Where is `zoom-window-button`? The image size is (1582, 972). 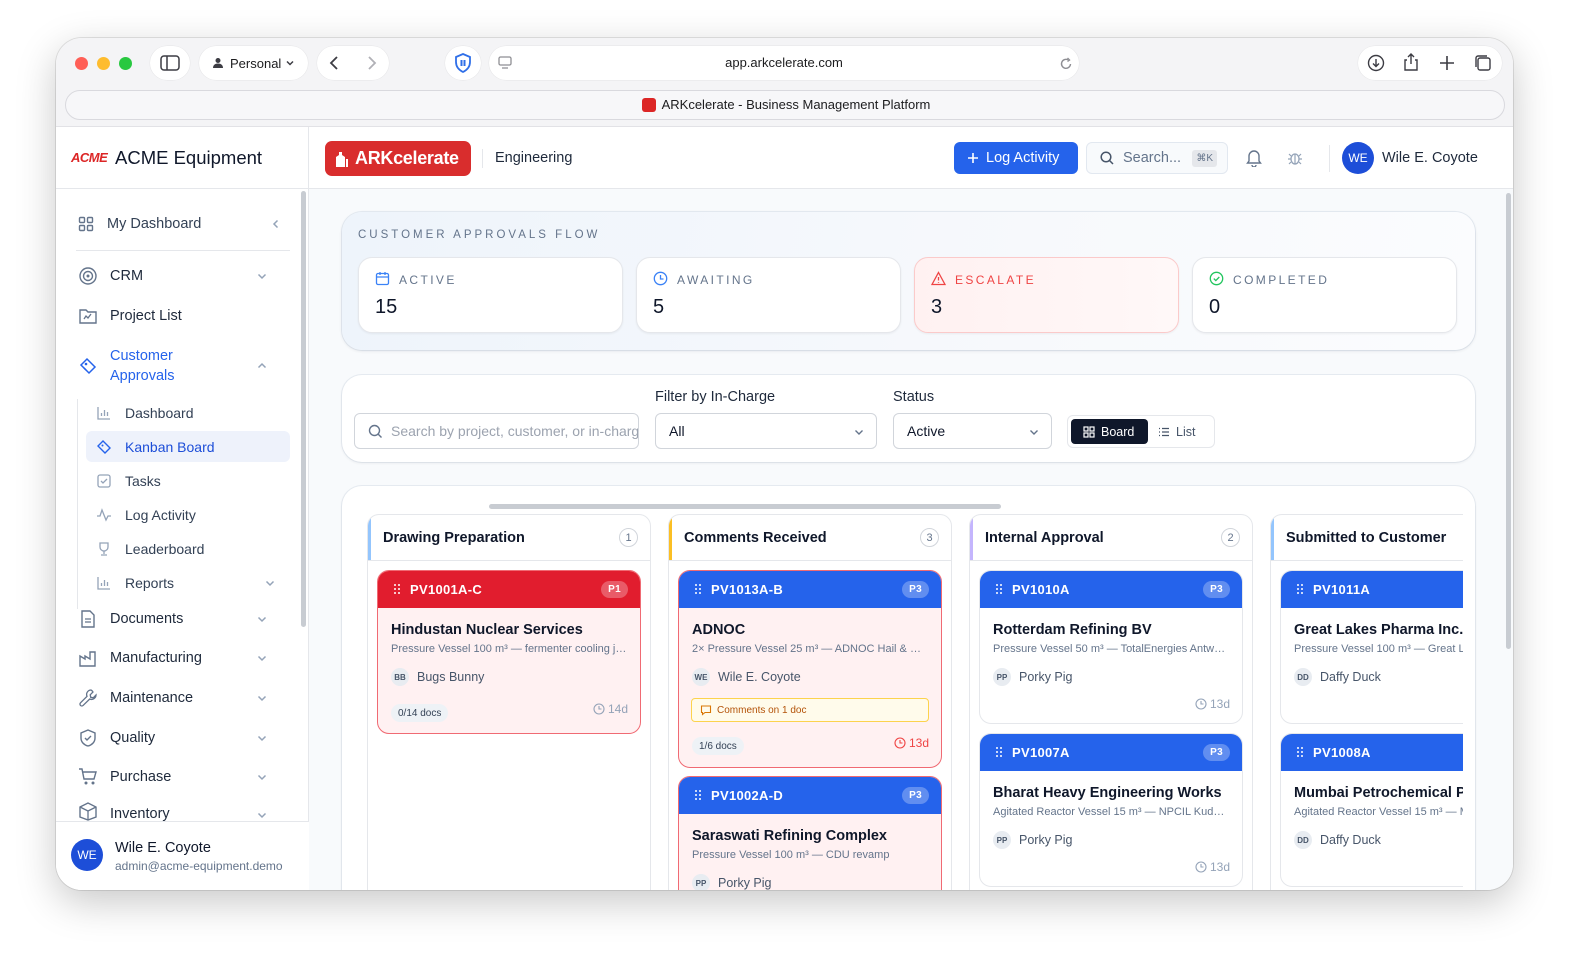 zoom-window-button is located at coordinates (125, 63).